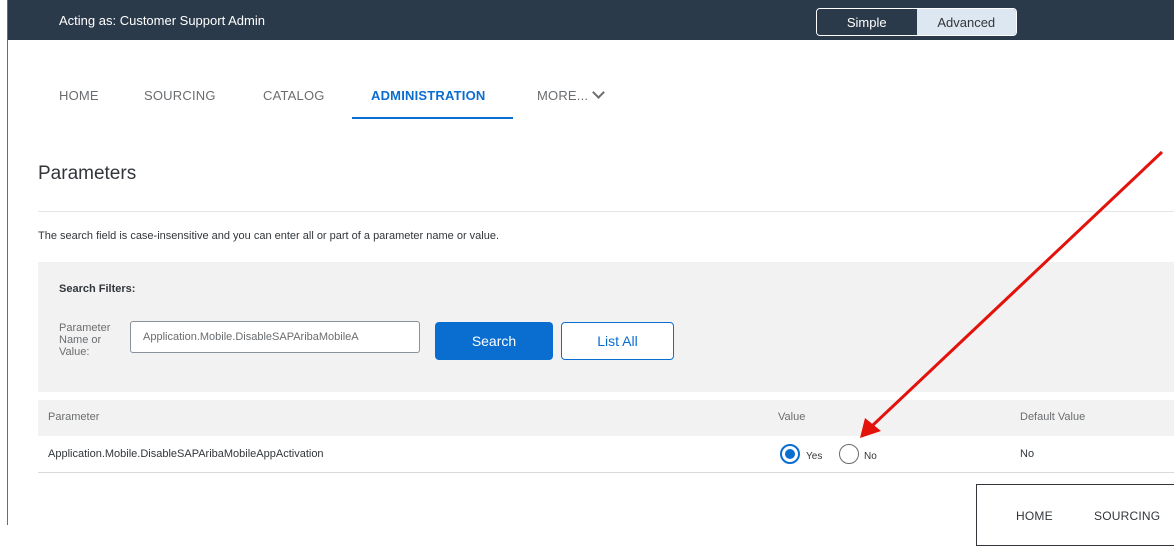 The height and width of the screenshot is (546, 1174). I want to click on table-header: Parameter Value Default Value, so click(606, 418).